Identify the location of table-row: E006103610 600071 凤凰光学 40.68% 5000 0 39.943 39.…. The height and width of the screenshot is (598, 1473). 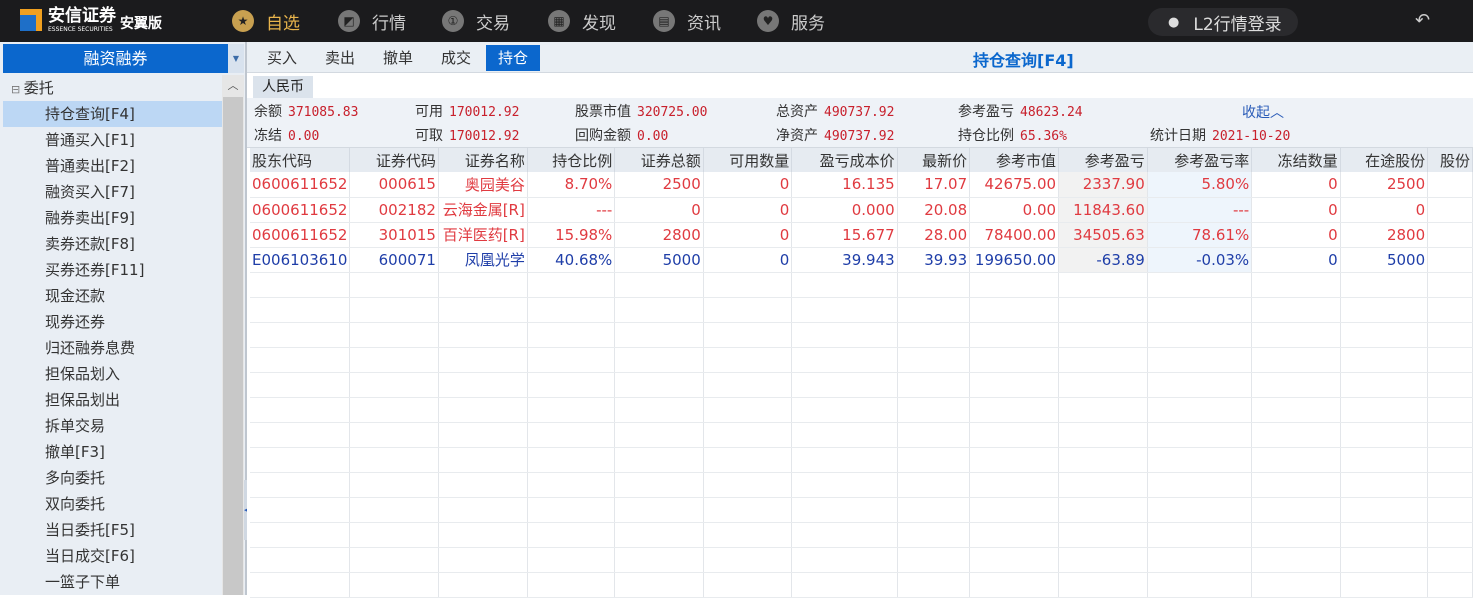
(861, 260).